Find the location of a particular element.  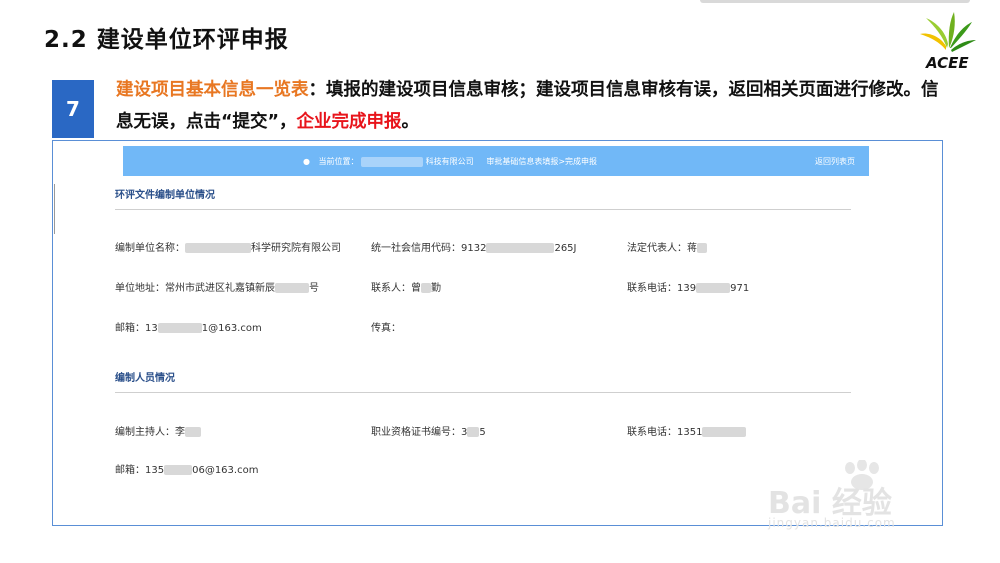

email-label: 邮箱： is located at coordinates (130, 328).